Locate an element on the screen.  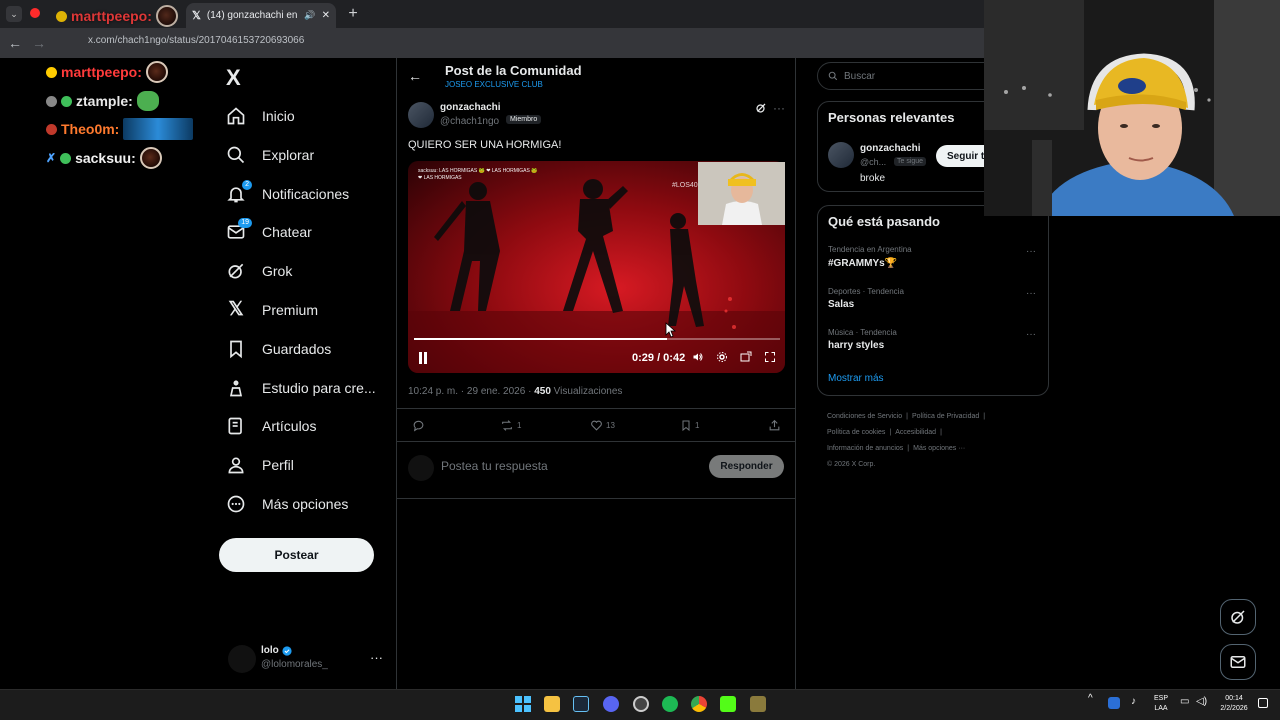
author-name: gonzachachi is located at coordinates (470, 107).